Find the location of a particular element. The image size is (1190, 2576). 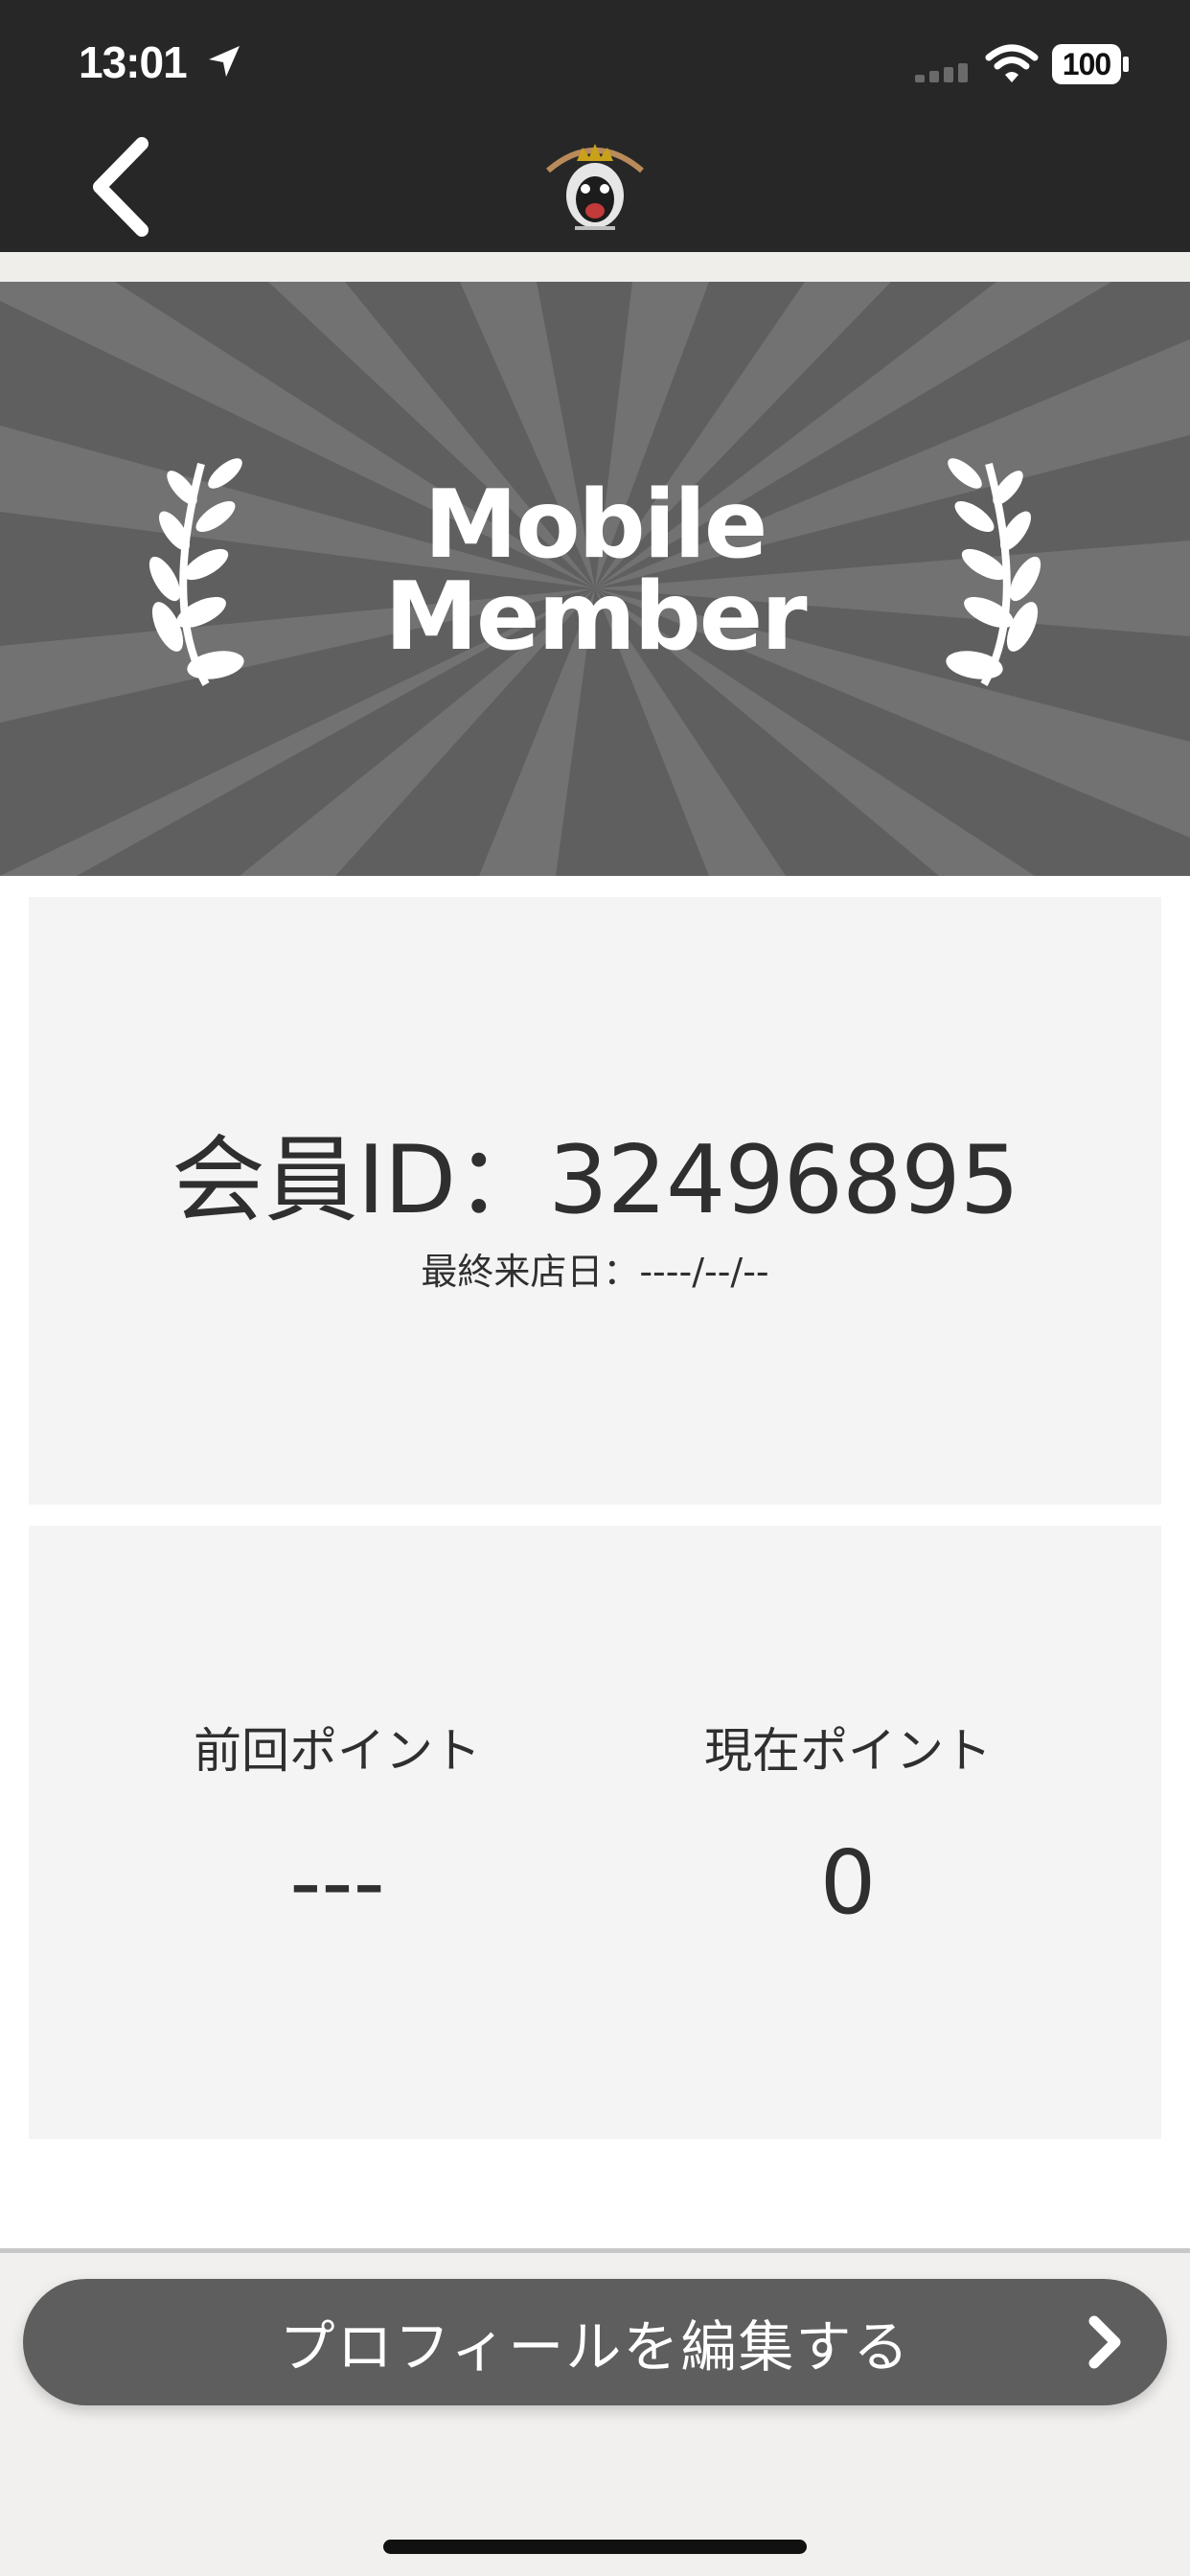

hero-title: Mobile Member is located at coordinates (595, 571).